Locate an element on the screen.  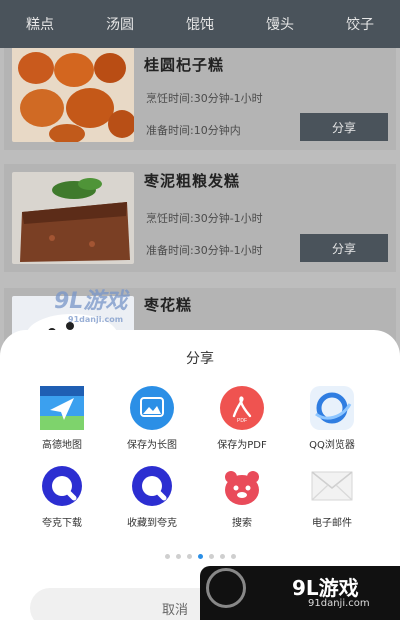
watermark-url: 91danji.com is located at coordinates (339, 603).